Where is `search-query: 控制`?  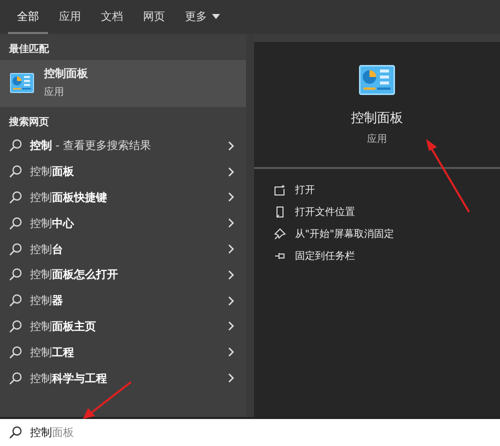
search-query: 控制 is located at coordinates (41, 432).